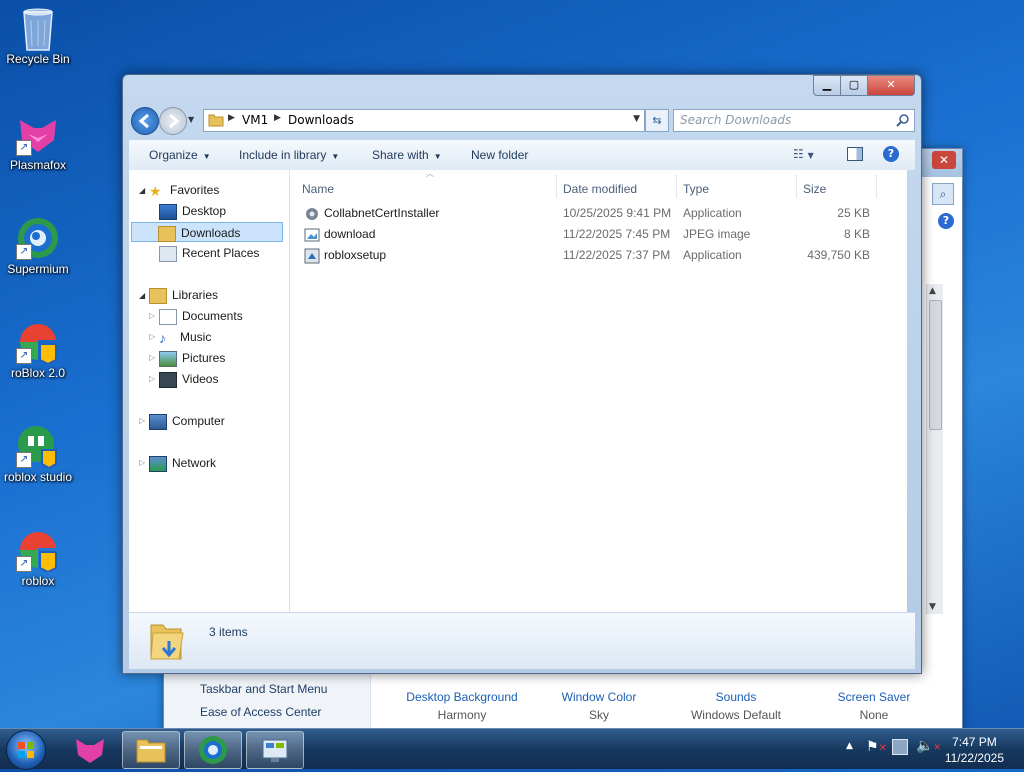  I want to click on forward-button, so click(173, 121).